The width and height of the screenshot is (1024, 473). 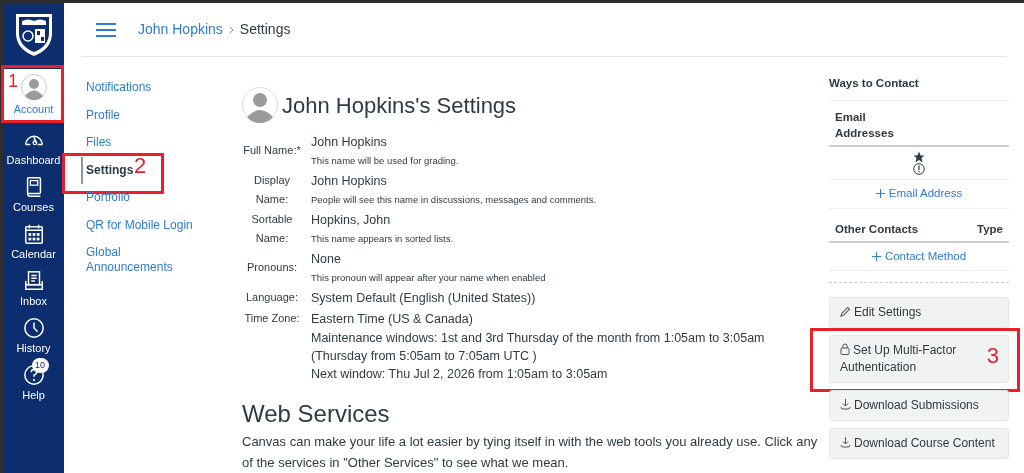 I want to click on column-header: Type, so click(x=990, y=229).